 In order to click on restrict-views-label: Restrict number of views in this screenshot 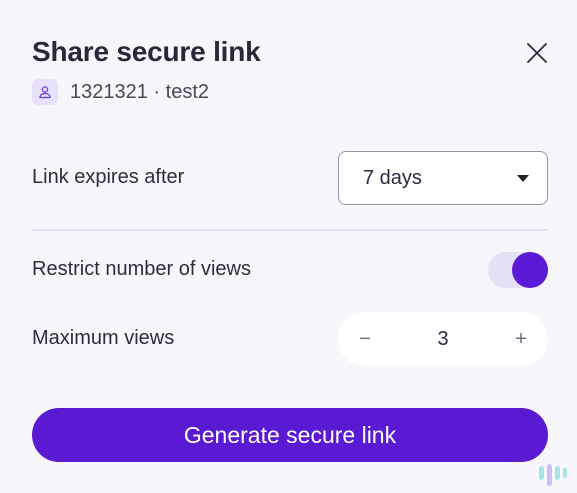, I will do `click(141, 269)`.